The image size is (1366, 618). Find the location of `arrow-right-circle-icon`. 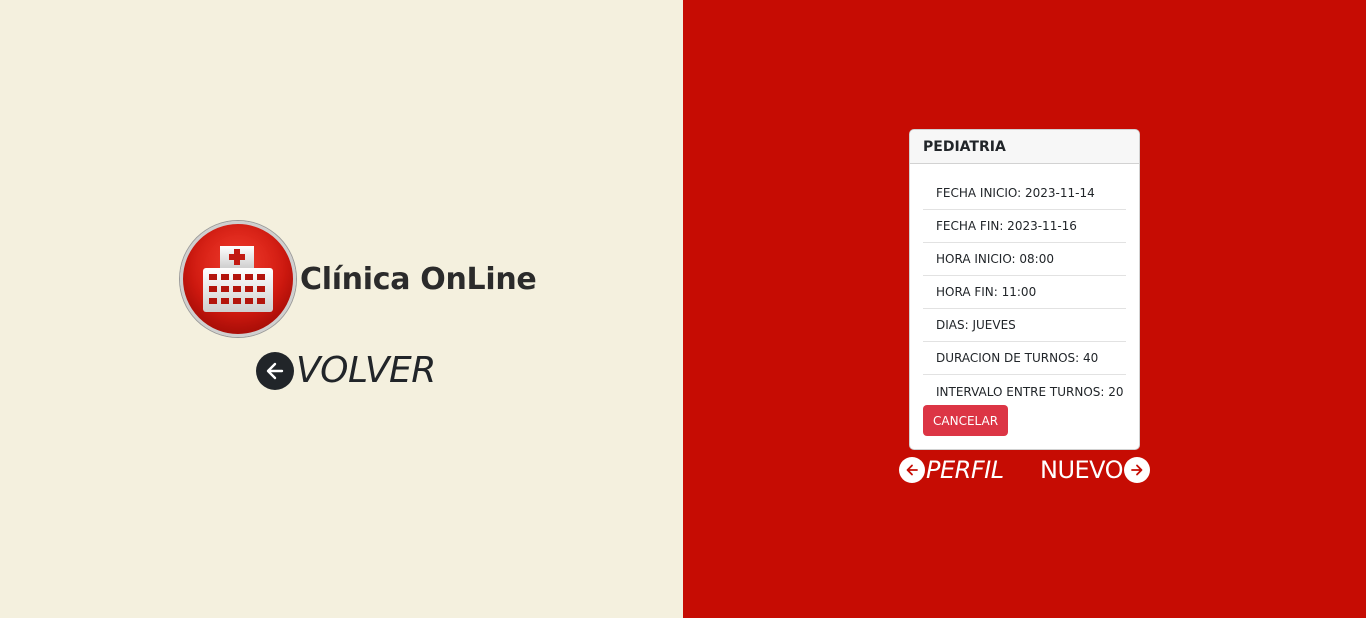

arrow-right-circle-icon is located at coordinates (1137, 470).